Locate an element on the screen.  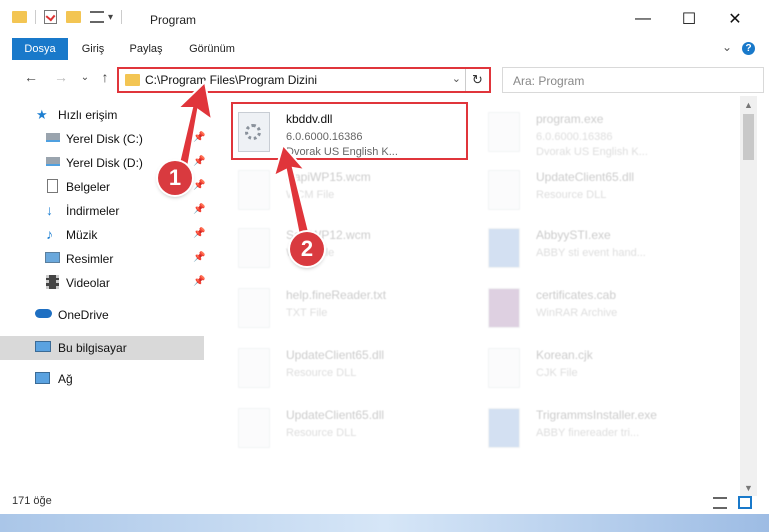
details-view-icon is located at coordinates (720, 503).